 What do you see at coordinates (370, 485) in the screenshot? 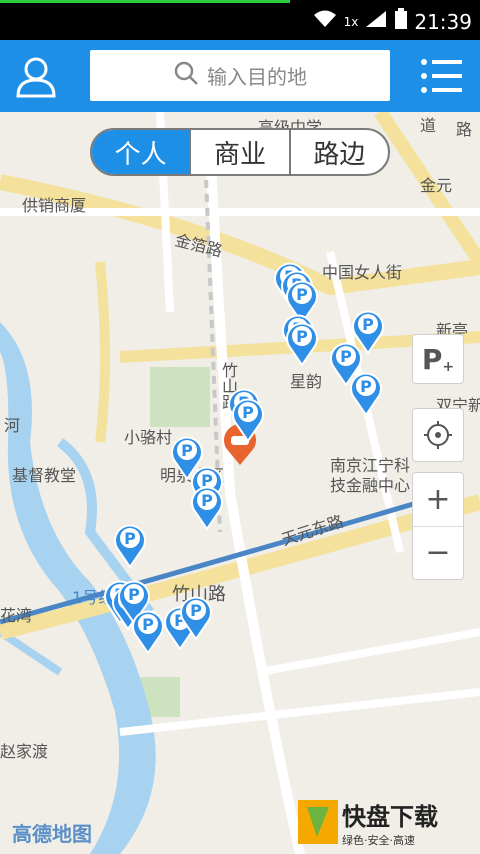
I see `map-label: 技金融中心` at bounding box center [370, 485].